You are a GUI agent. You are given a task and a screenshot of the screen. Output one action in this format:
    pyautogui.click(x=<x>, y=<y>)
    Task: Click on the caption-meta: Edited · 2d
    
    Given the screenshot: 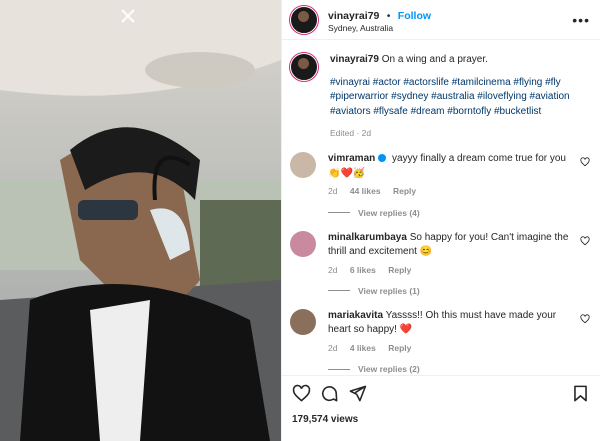 What is the action you would take?
    pyautogui.click(x=351, y=133)
    